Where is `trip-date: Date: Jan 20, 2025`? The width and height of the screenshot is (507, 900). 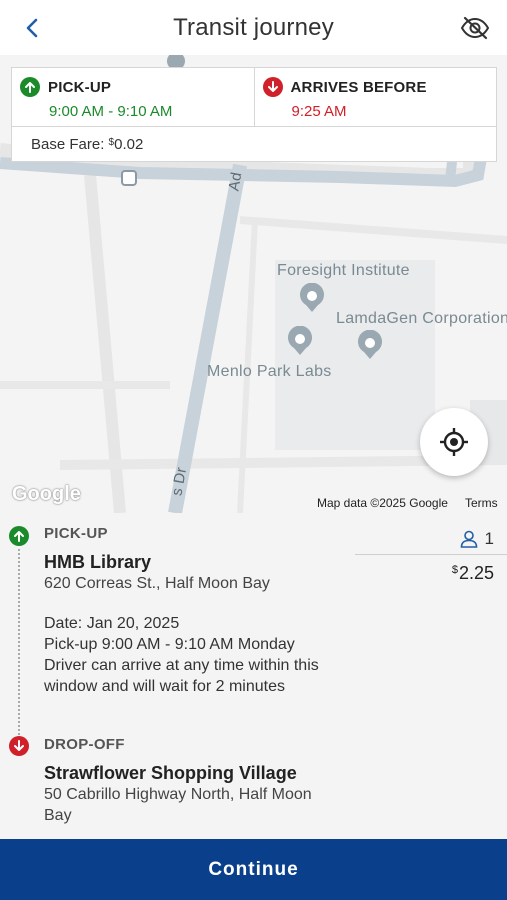
trip-date: Date: Jan 20, 2025 is located at coordinates (112, 623).